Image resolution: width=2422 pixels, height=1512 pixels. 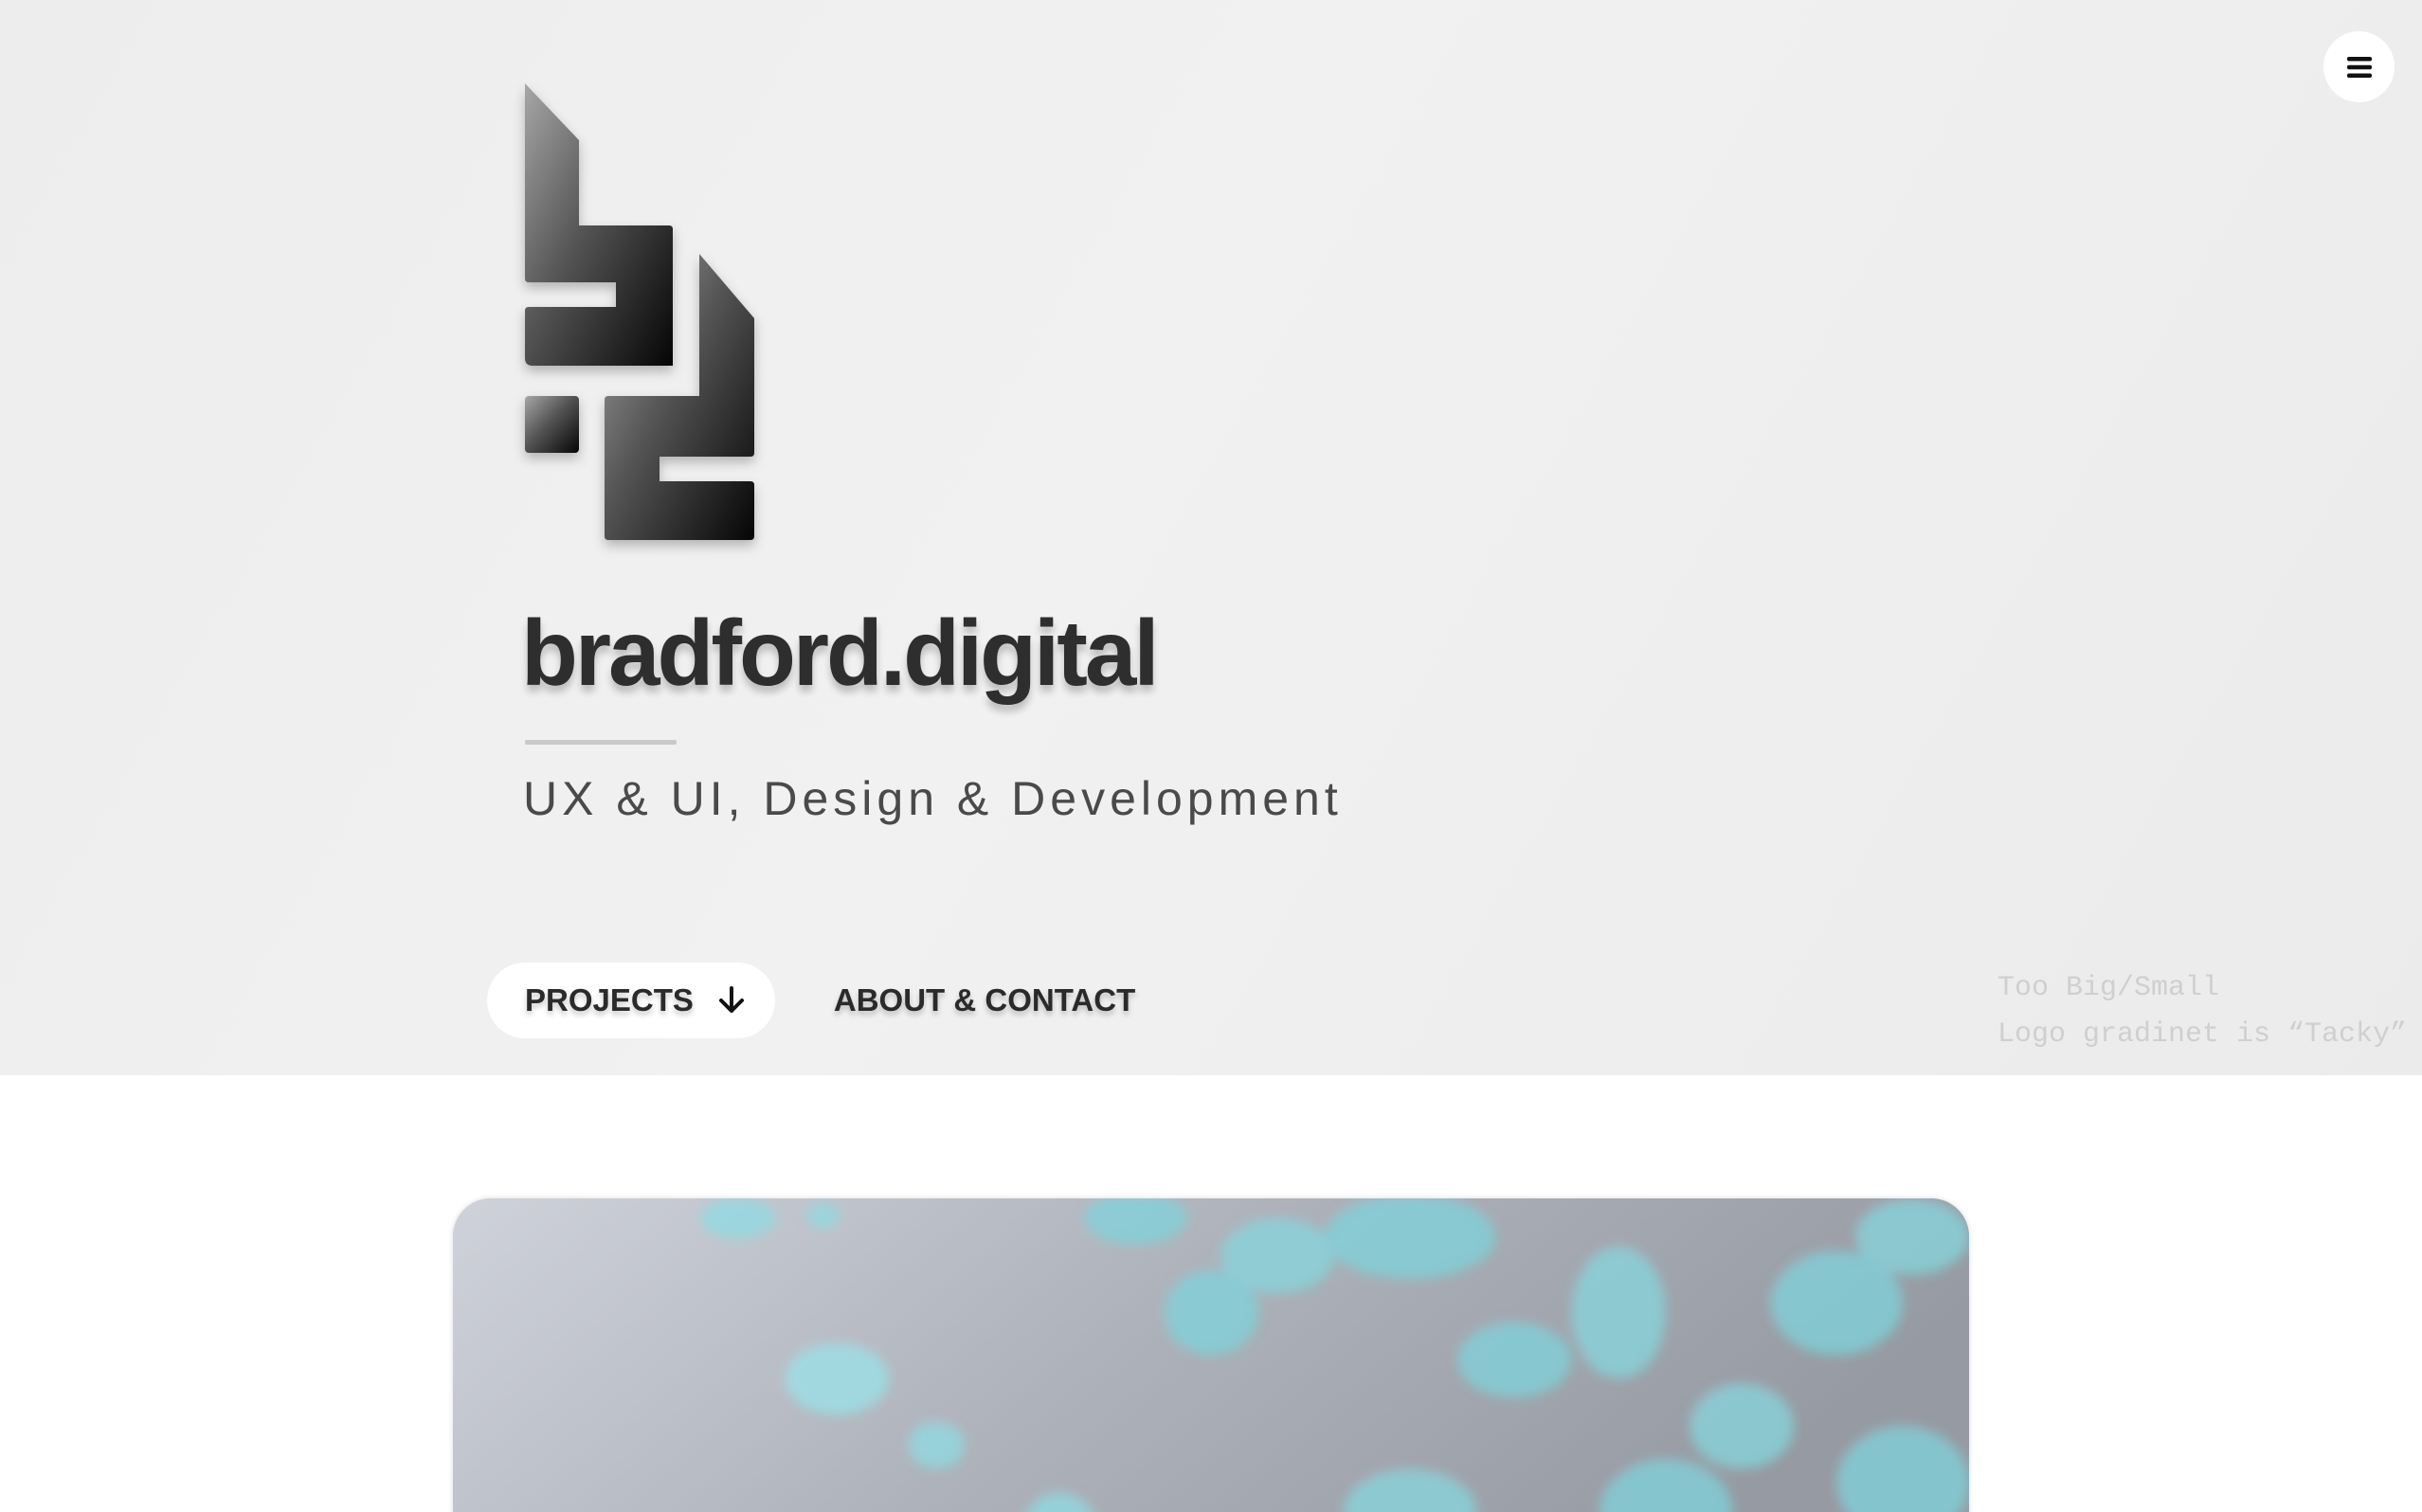 What do you see at coordinates (639, 311) in the screenshot?
I see `bd-logo-icon` at bounding box center [639, 311].